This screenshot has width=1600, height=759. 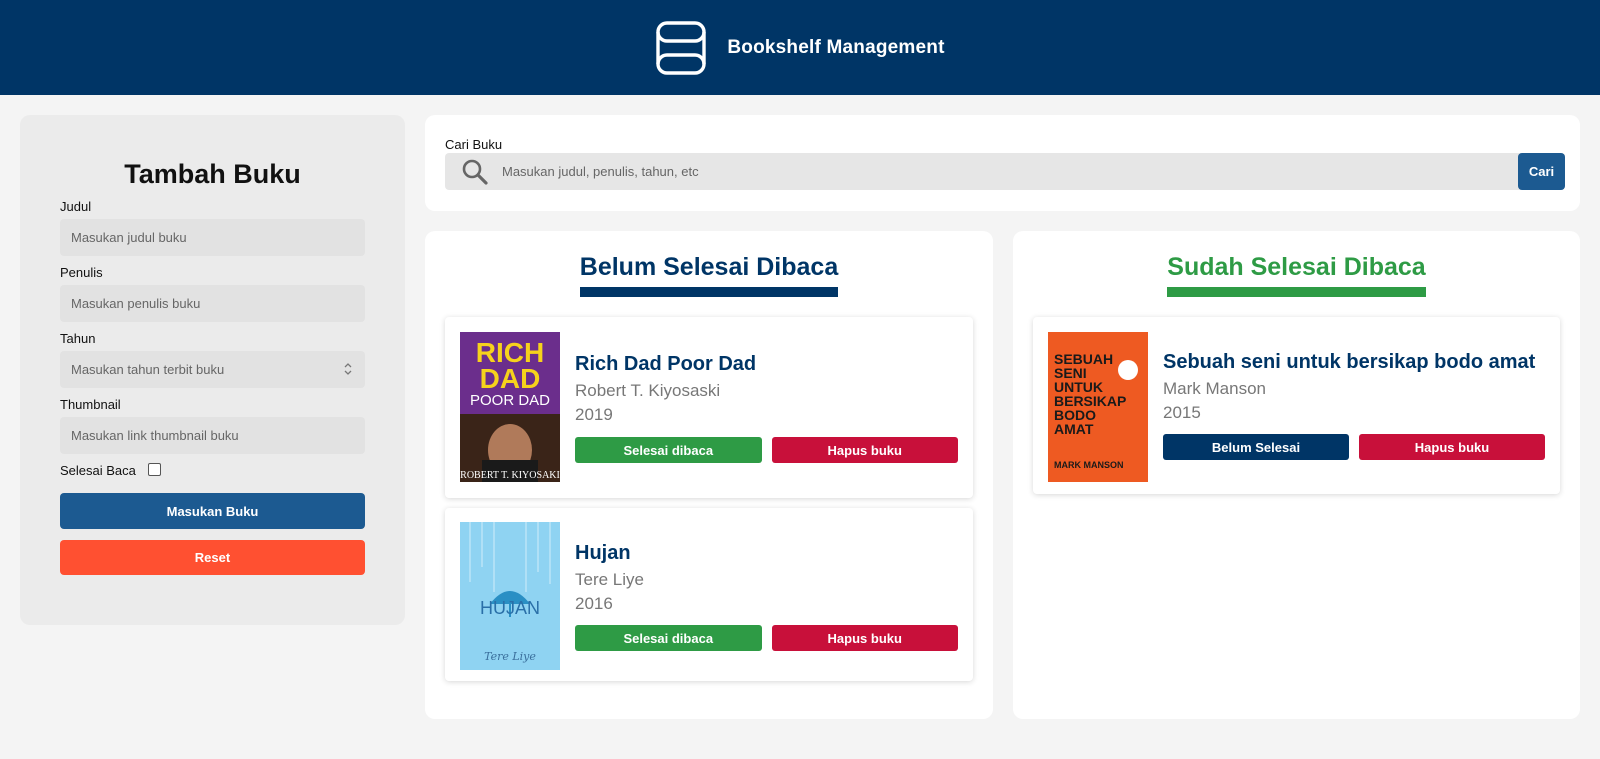 I want to click on title-label: Judul, so click(x=76, y=206).